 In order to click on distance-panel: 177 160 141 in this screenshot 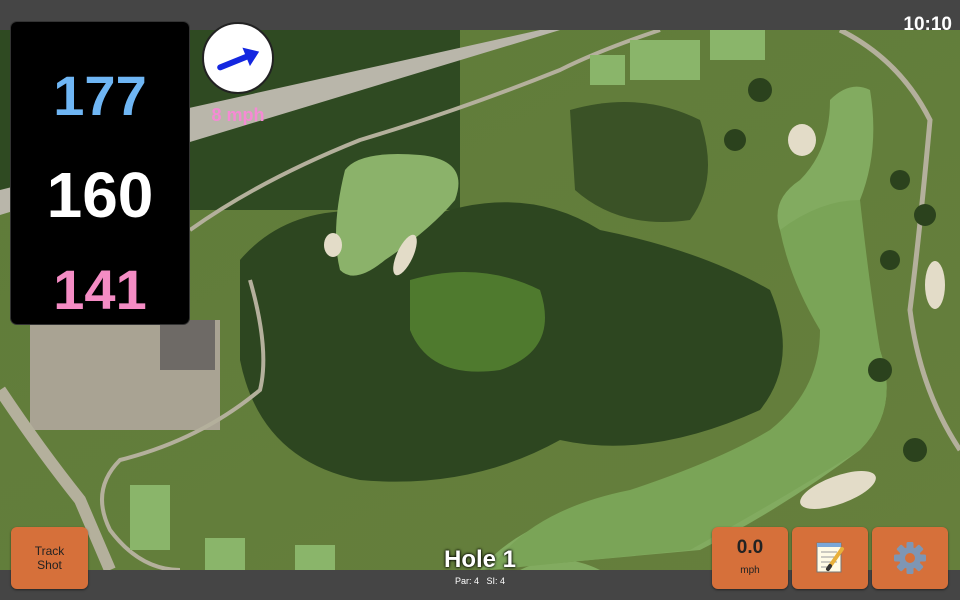, I will do `click(100, 173)`.